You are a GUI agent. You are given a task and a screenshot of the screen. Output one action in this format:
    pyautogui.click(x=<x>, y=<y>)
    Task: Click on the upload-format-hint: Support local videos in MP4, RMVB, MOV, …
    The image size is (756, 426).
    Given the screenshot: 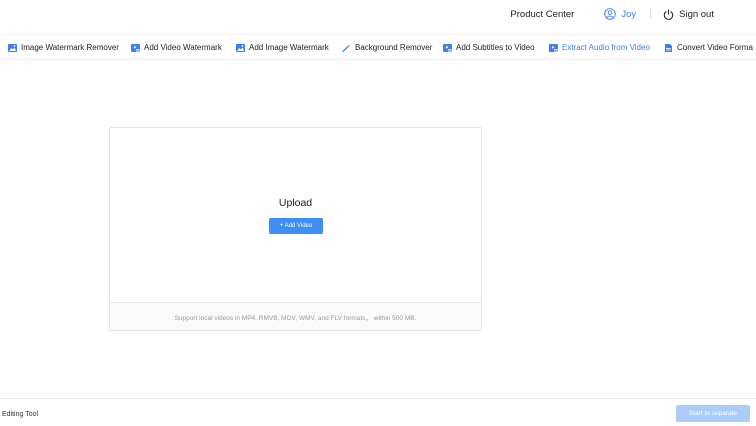 What is the action you would take?
    pyautogui.click(x=295, y=316)
    